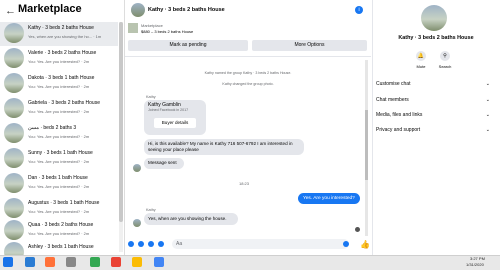  Describe the element at coordinates (357, 229) in the screenshot. I see `read-receipt-icon` at that location.